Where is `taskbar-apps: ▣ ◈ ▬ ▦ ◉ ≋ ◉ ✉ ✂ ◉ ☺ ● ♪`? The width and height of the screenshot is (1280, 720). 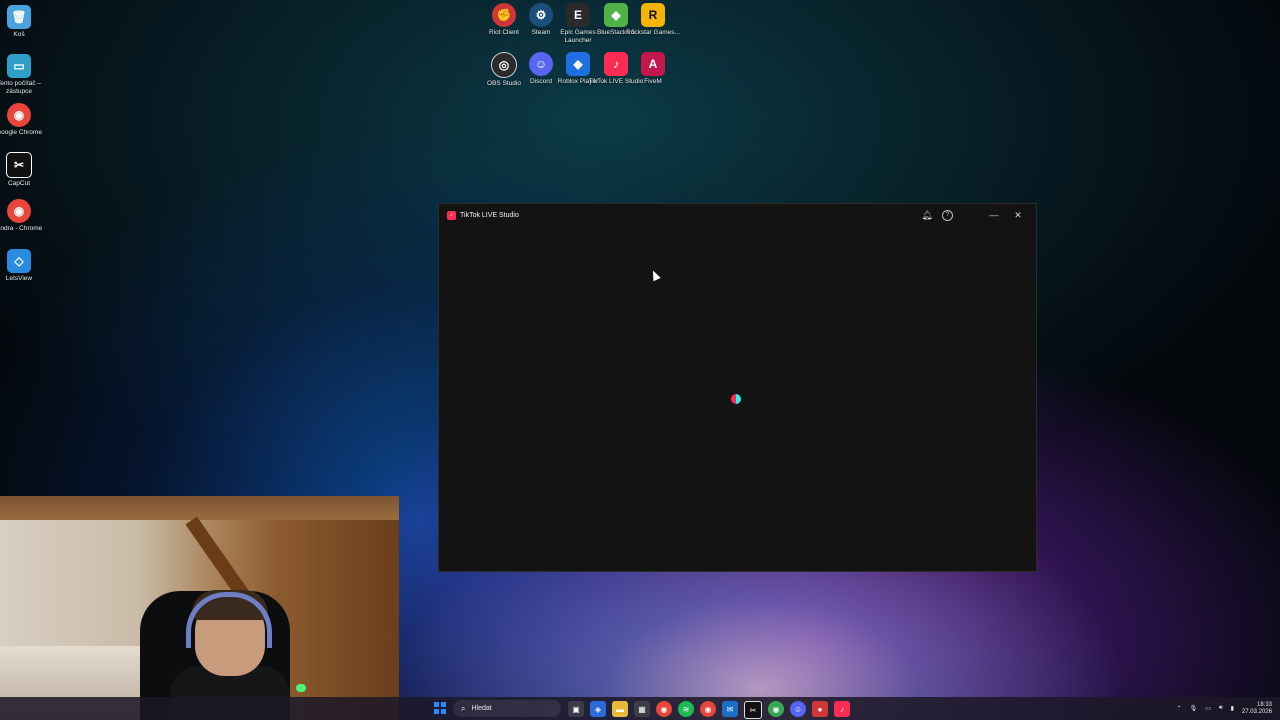 taskbar-apps: ▣ ◈ ▬ ▦ ◉ ≋ ◉ ✉ ✂ ◉ ☺ ● ♪ is located at coordinates (709, 710).